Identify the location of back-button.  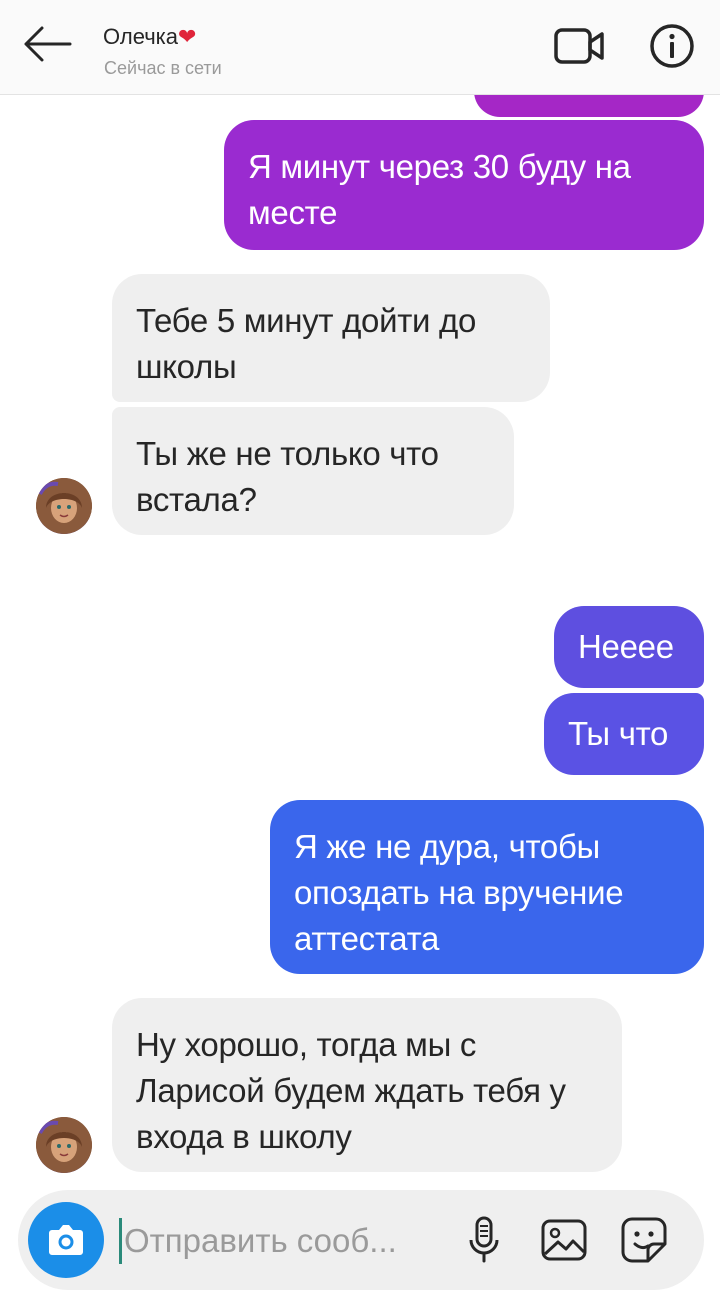
(48, 44).